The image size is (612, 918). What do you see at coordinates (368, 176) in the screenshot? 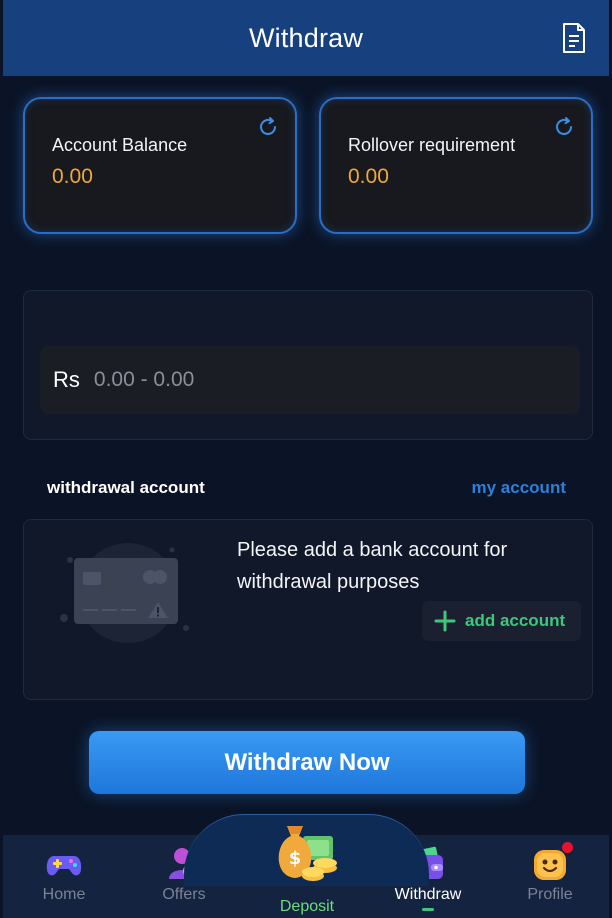
I see `rollover-value: 0.00` at bounding box center [368, 176].